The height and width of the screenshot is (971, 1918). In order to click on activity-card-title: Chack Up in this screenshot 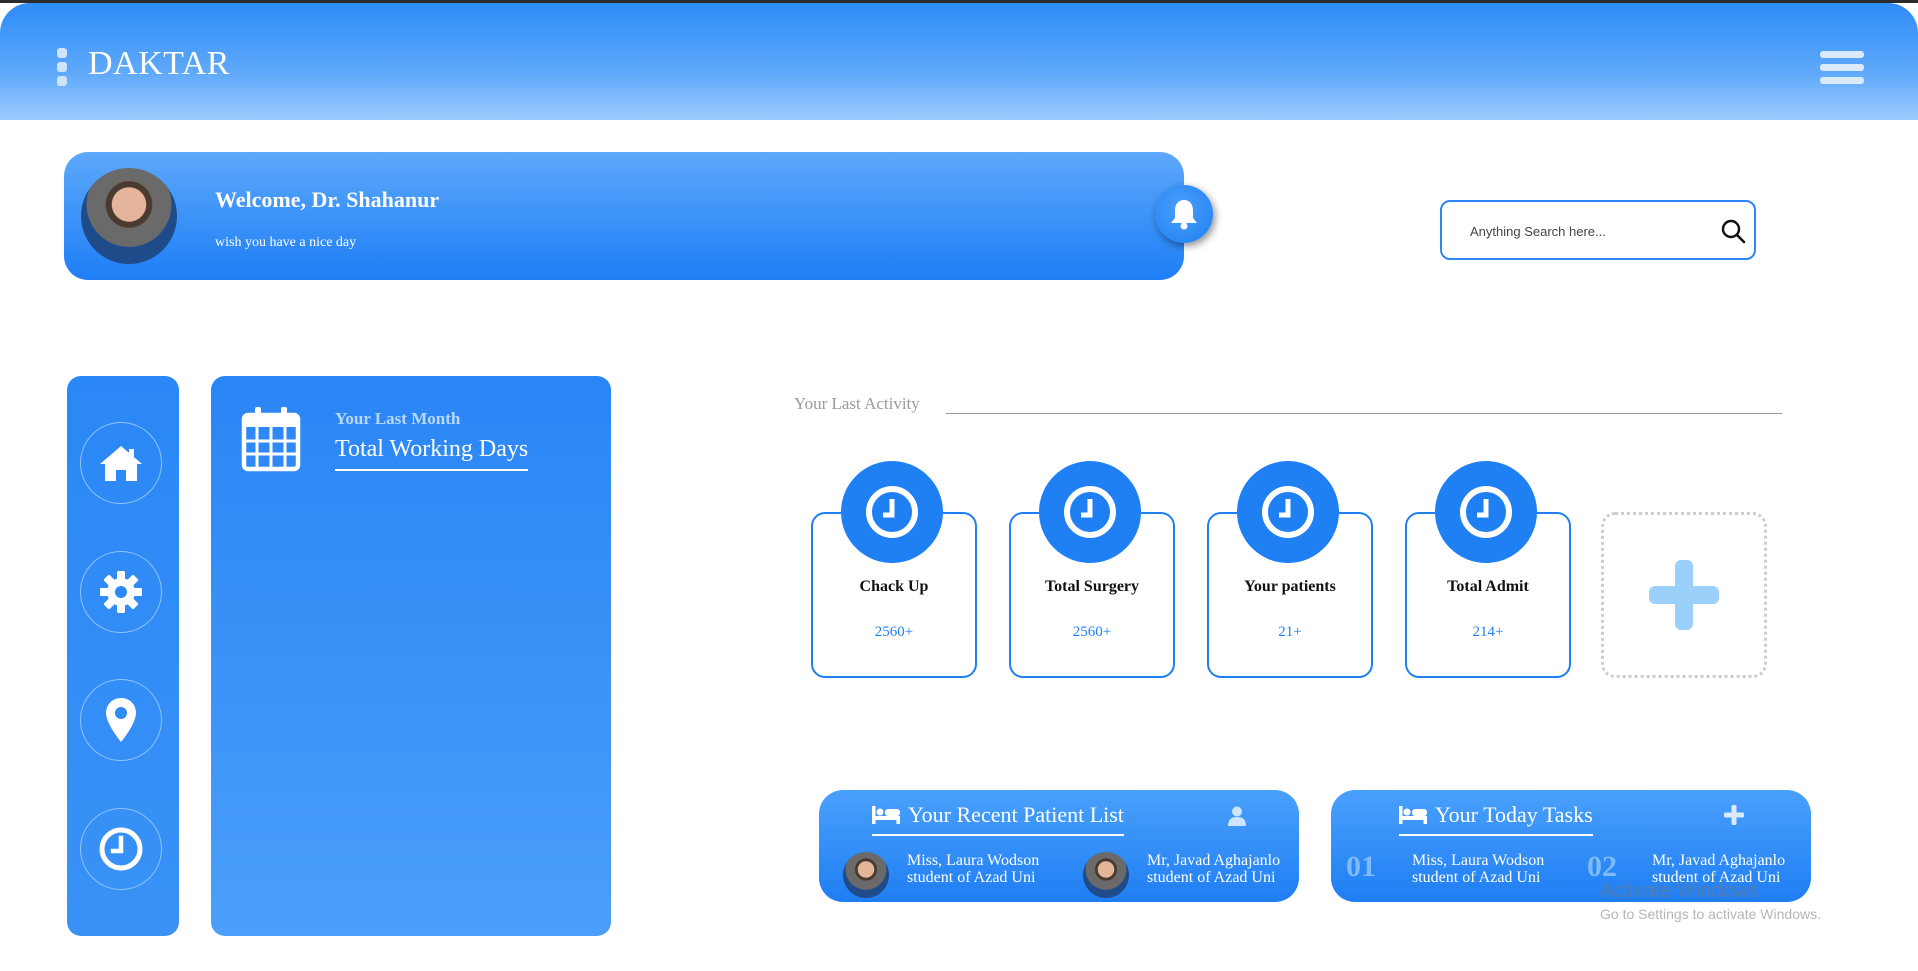, I will do `click(894, 586)`.